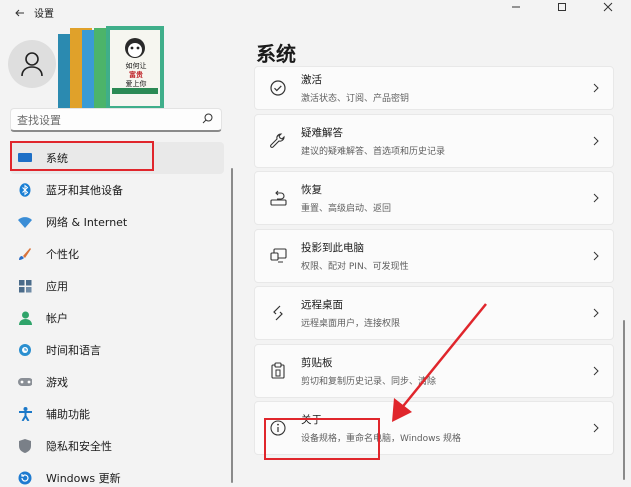 The height and width of the screenshot is (487, 631). What do you see at coordinates (136, 75) in the screenshot?
I see `book-cover-title: 如何让 富贵 爱上你` at bounding box center [136, 75].